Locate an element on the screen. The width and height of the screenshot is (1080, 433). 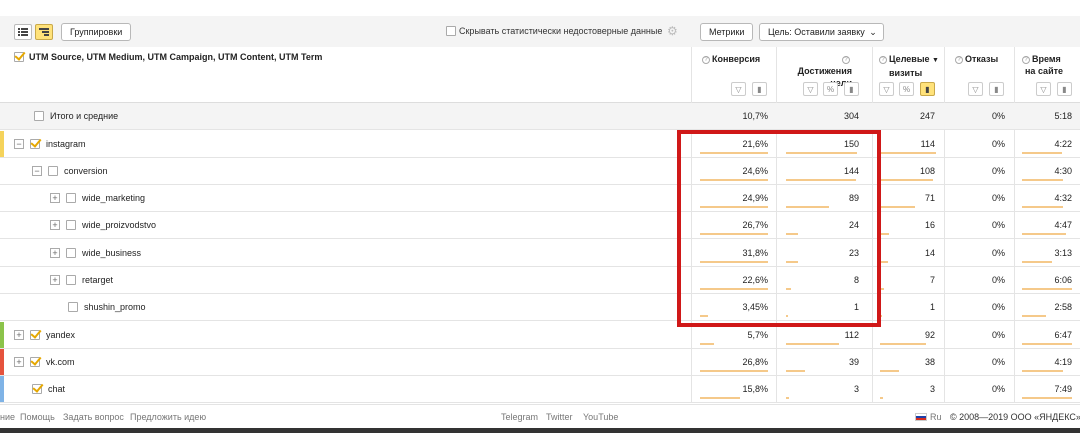
footer-link-ask: Задать вопрос is located at coordinates (93, 417).